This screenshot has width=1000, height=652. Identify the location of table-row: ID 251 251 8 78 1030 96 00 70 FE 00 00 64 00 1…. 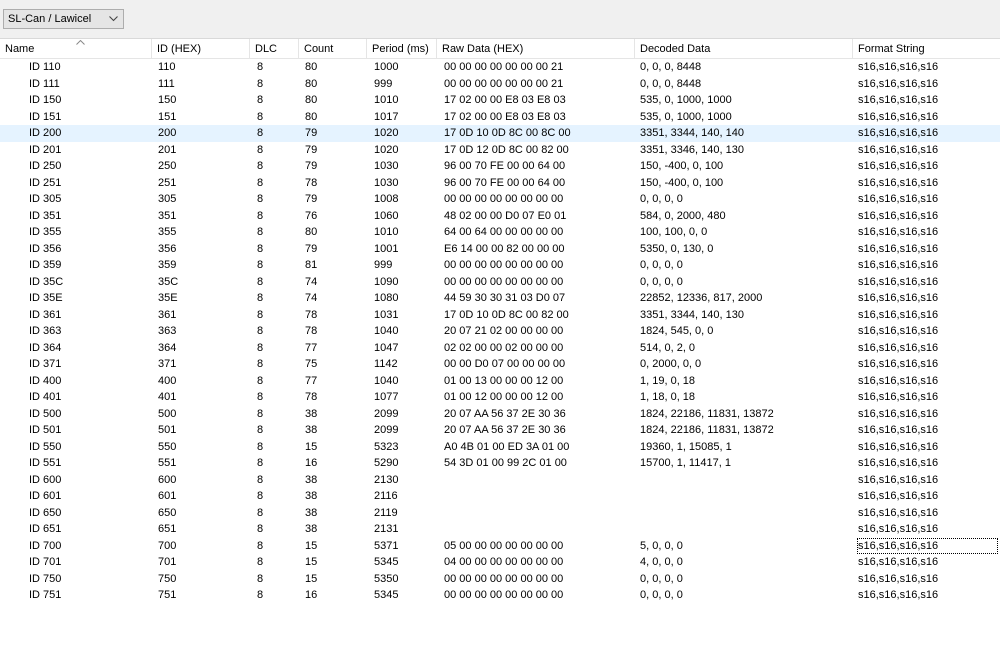
(500, 183).